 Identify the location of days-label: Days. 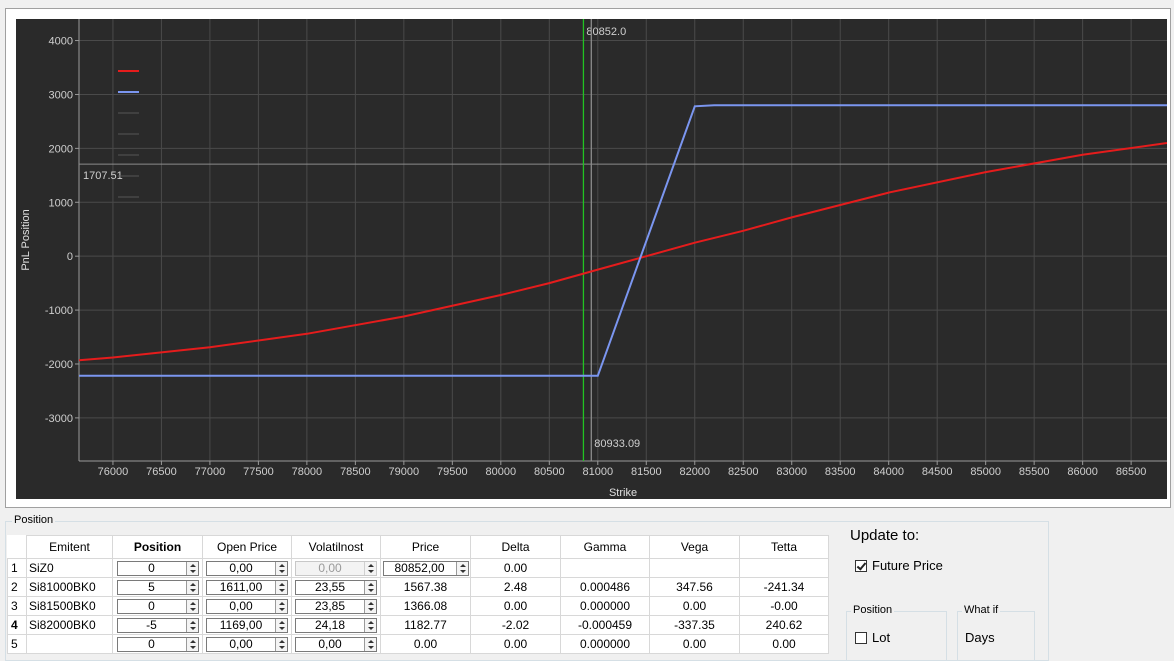
(980, 637).